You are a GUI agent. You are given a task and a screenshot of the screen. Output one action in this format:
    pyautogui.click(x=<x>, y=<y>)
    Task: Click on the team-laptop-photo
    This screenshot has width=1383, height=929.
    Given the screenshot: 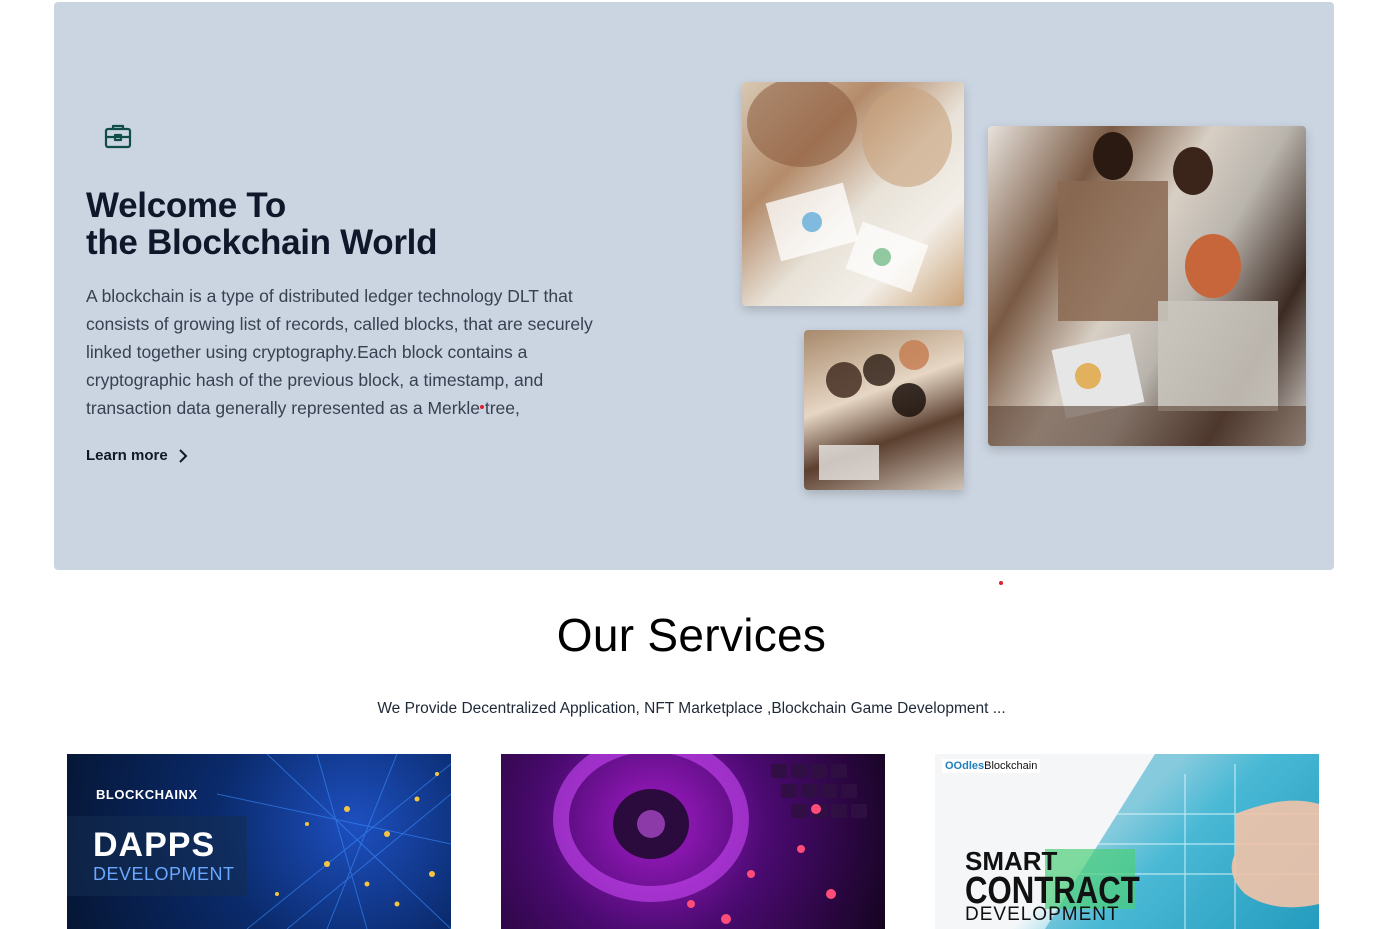 What is the action you would take?
    pyautogui.click(x=884, y=410)
    